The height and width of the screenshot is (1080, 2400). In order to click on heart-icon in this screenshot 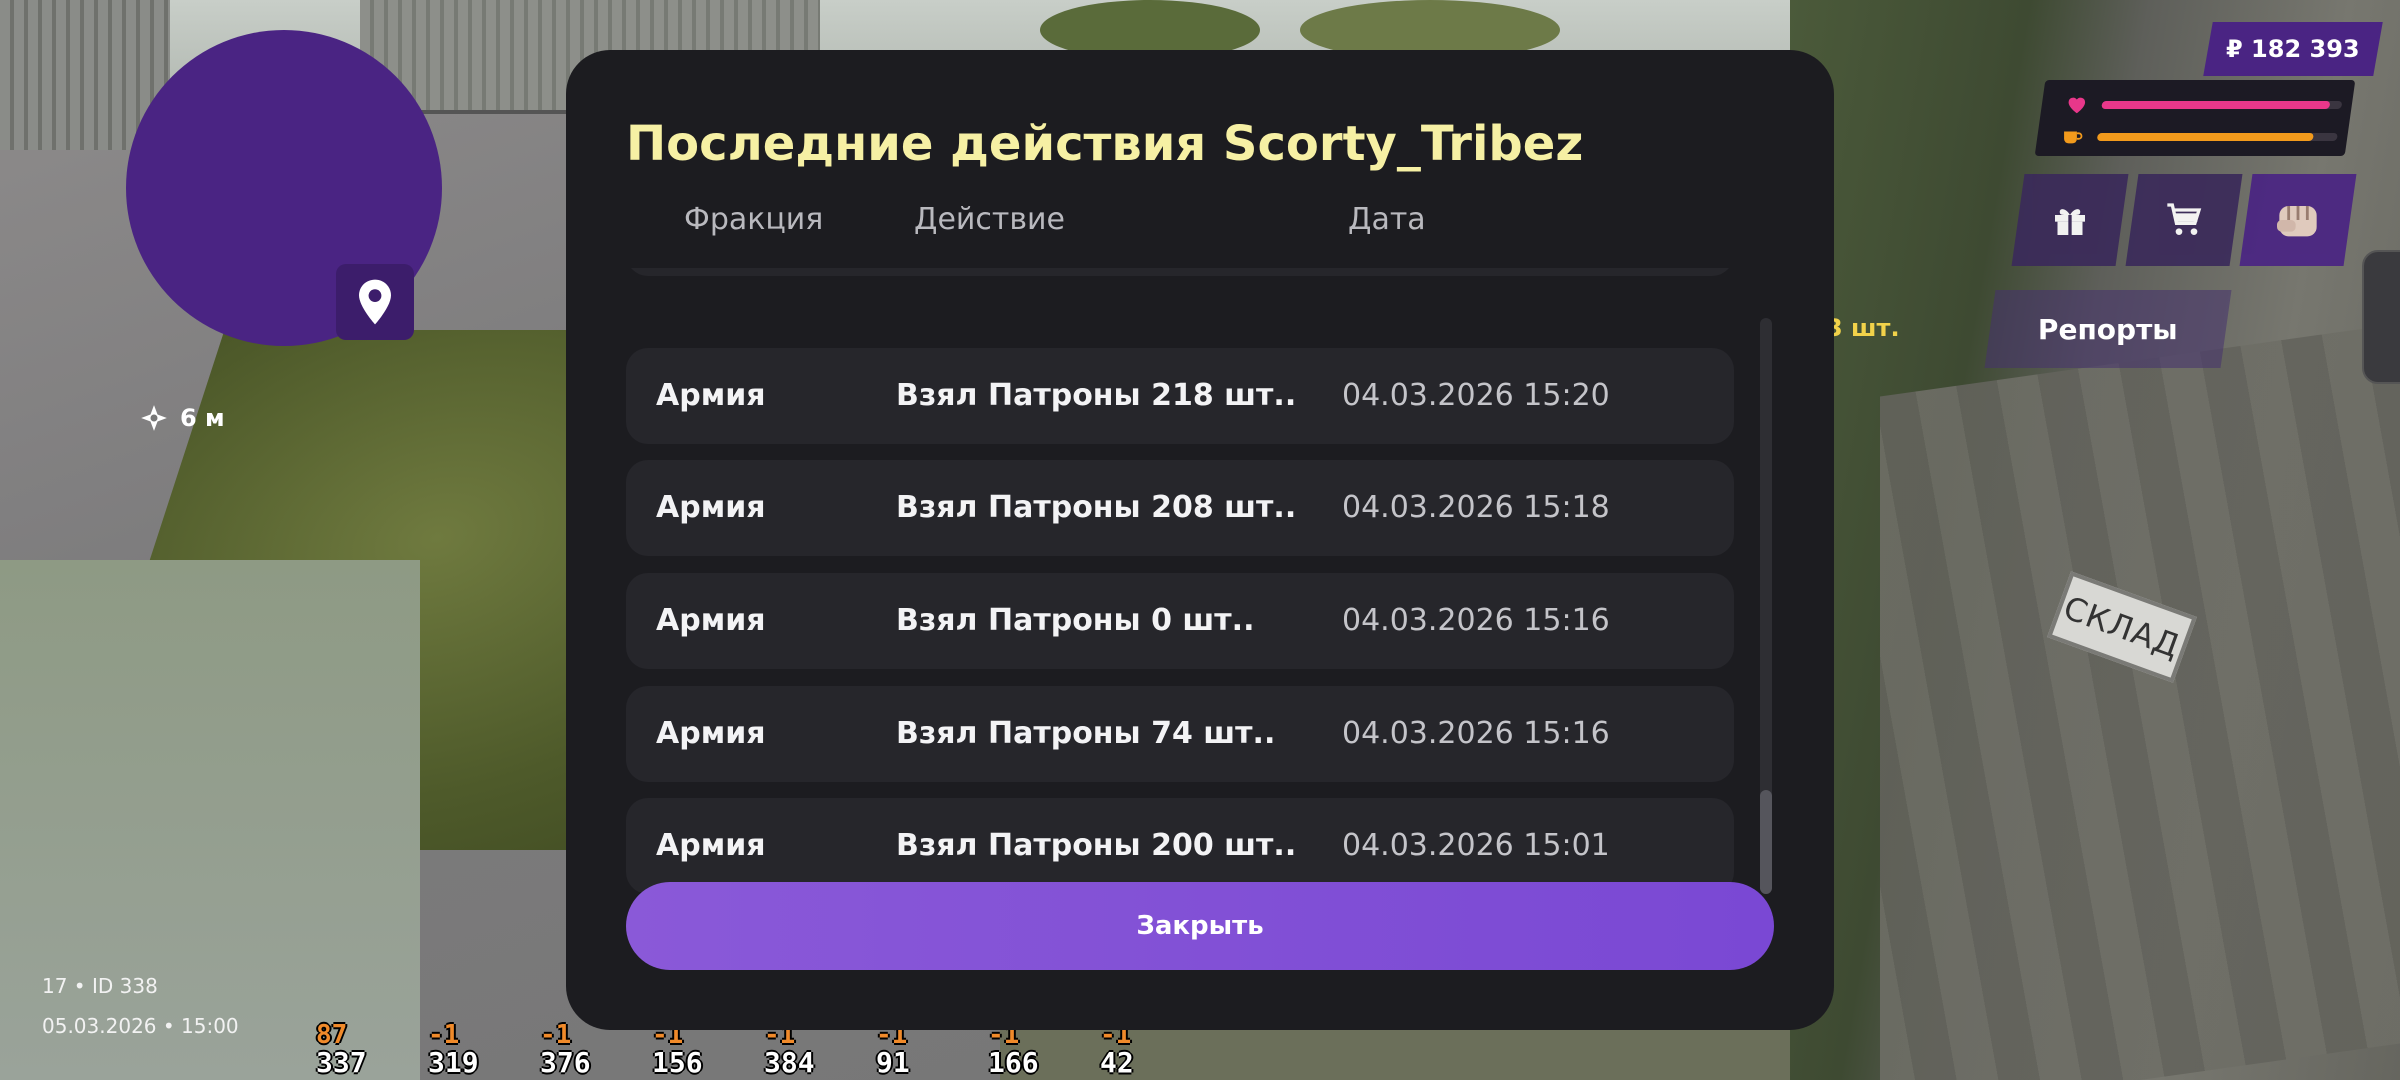, I will do `click(2077, 105)`.